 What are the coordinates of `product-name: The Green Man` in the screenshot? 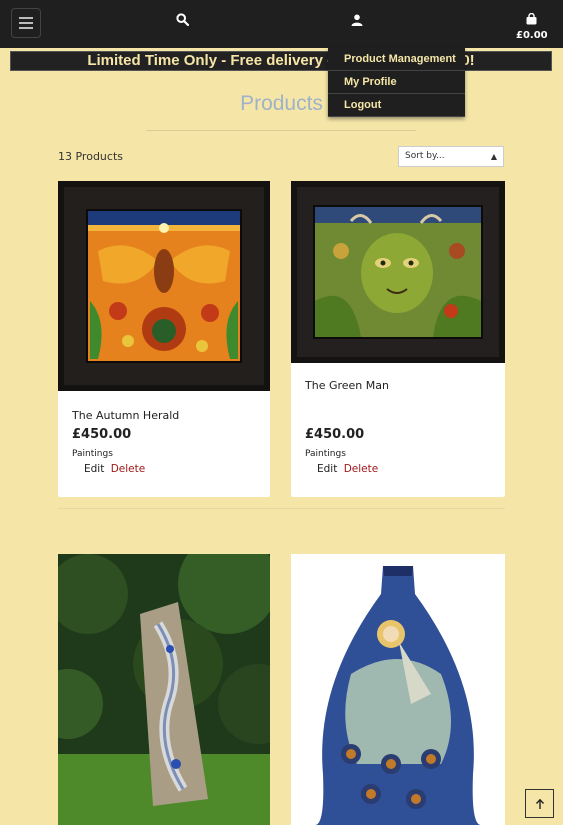 It's located at (347, 385).